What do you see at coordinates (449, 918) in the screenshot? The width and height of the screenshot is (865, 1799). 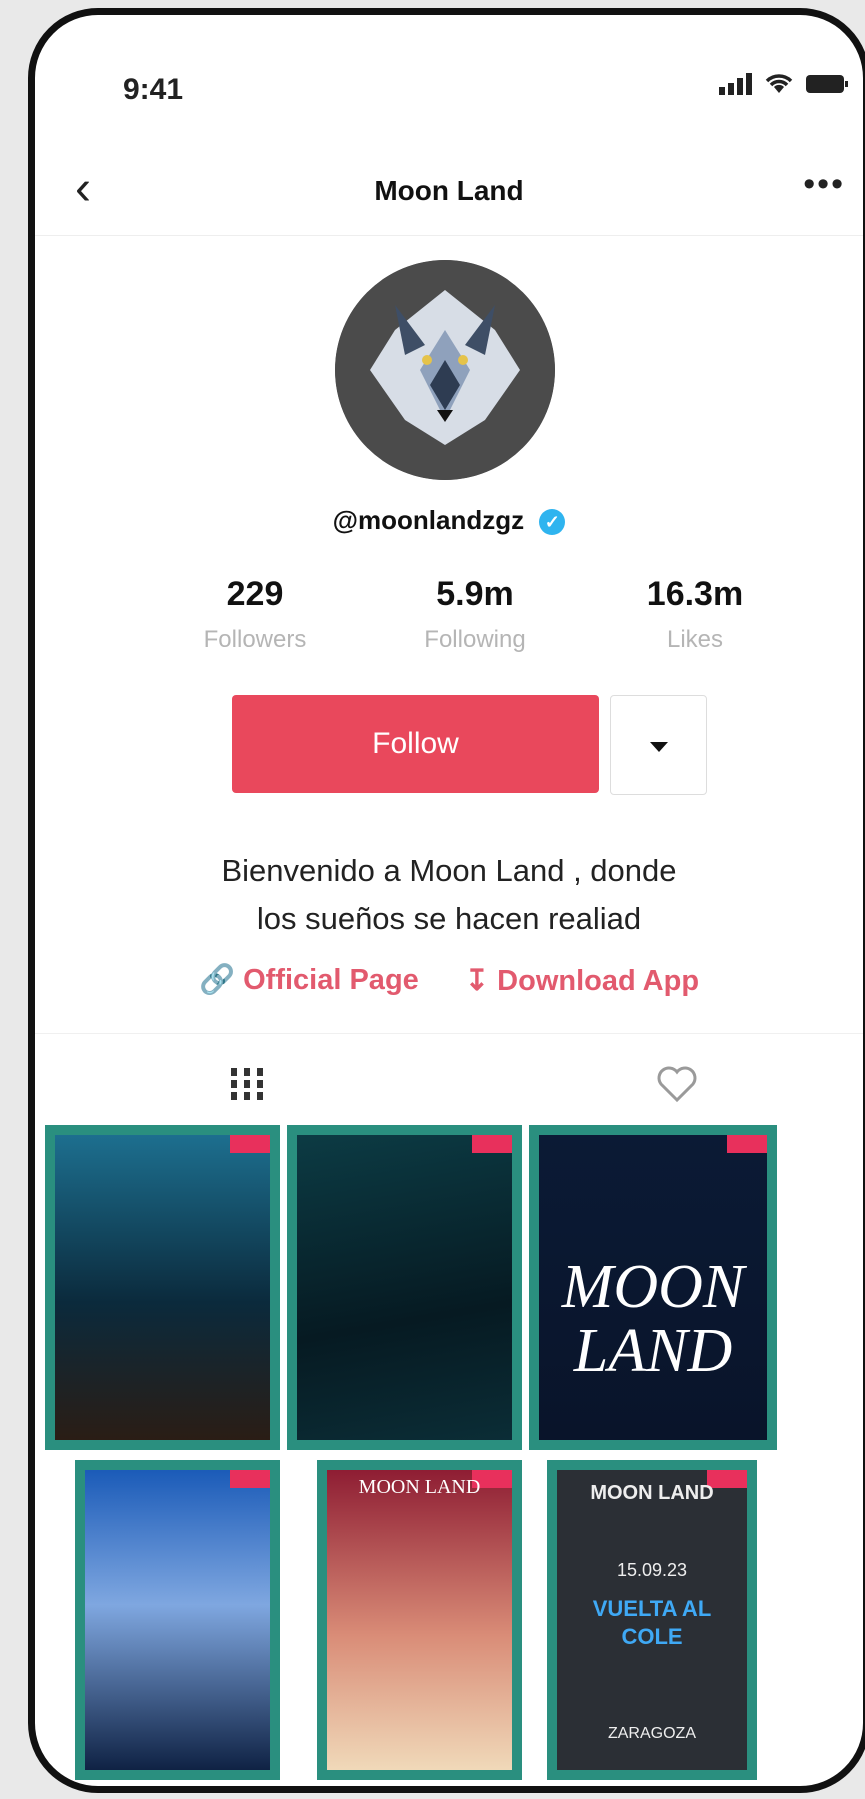 I see `bio-line: los sueños se hacen realiad` at bounding box center [449, 918].